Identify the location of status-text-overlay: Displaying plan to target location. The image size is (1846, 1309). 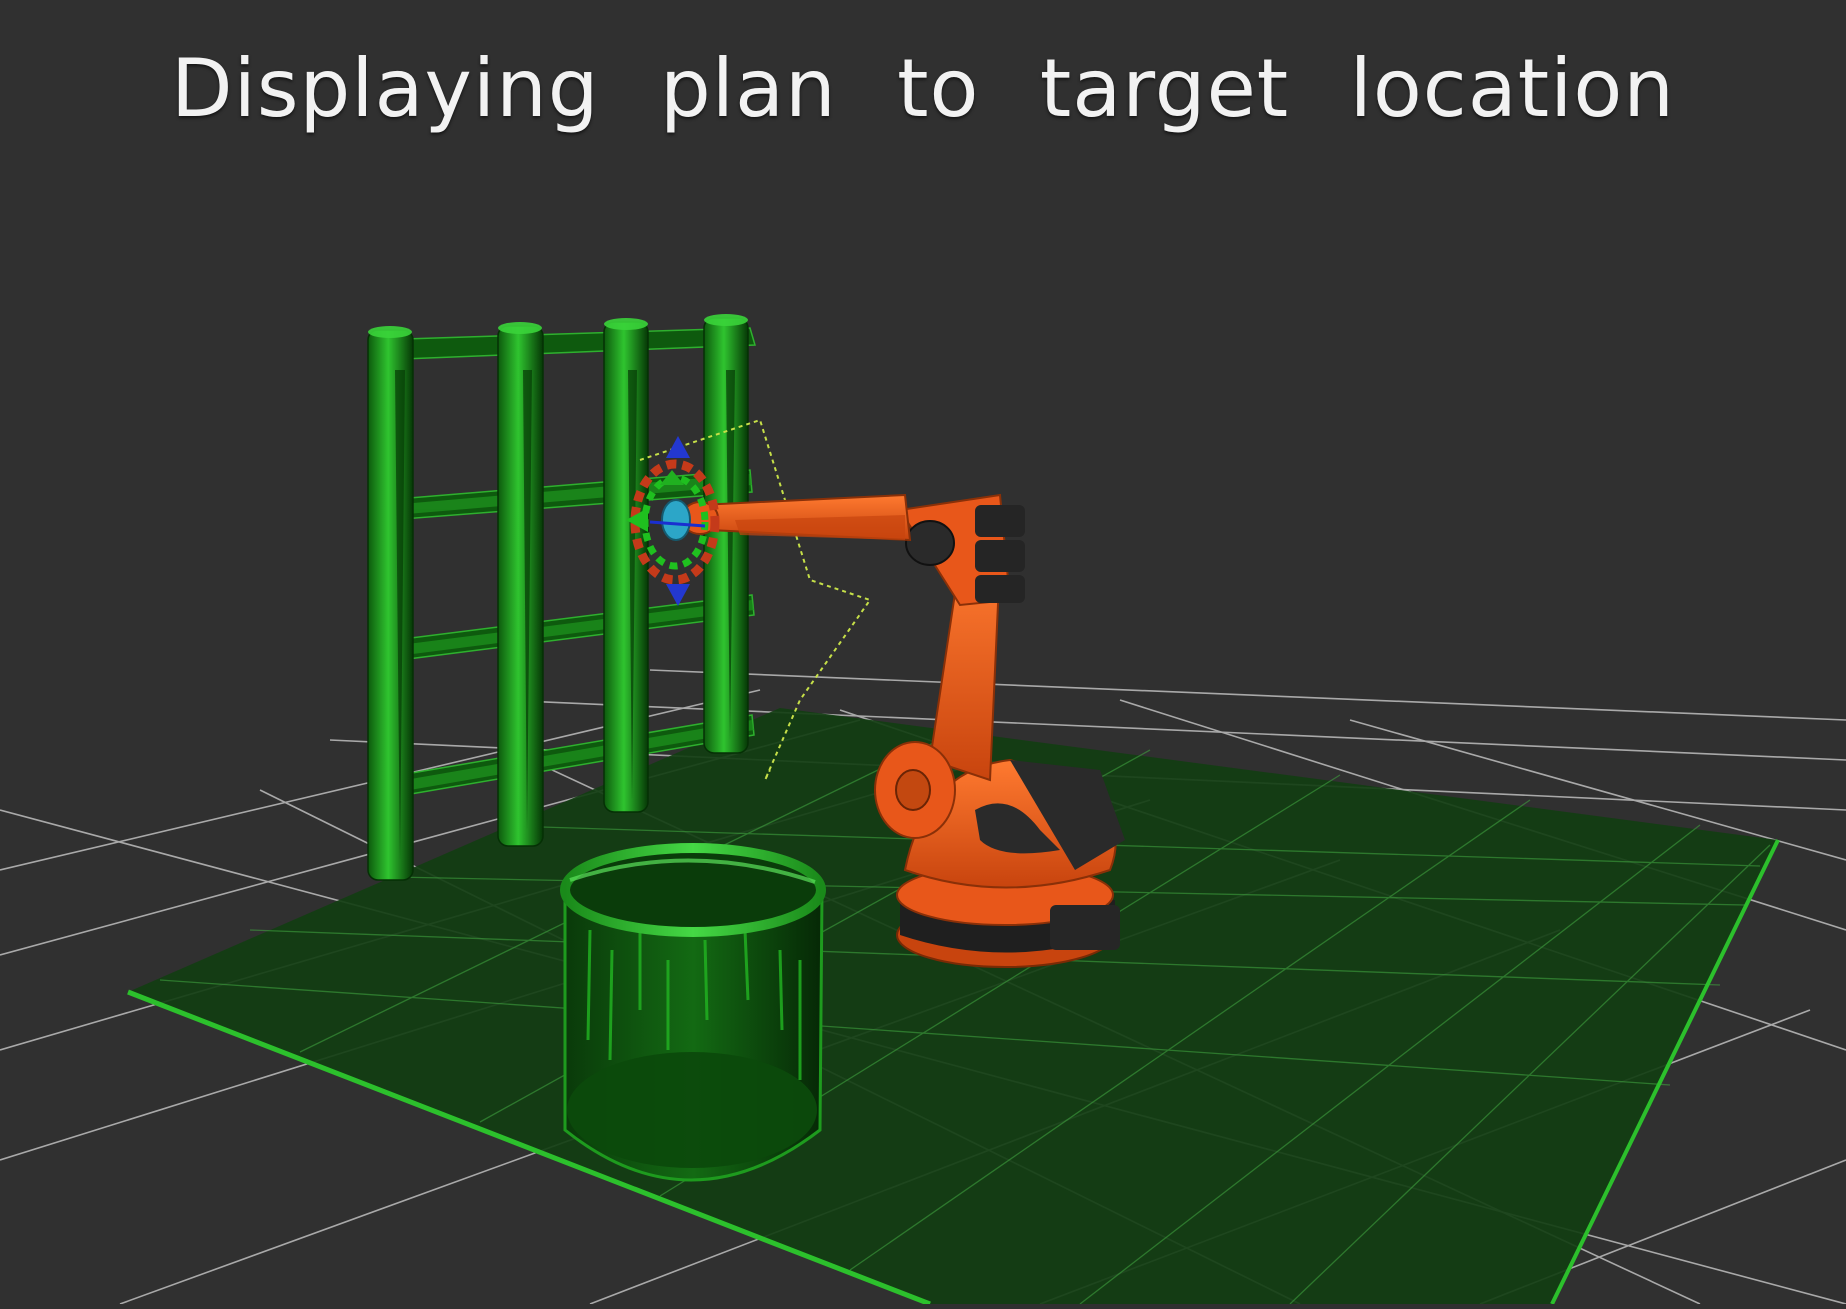
(923, 88).